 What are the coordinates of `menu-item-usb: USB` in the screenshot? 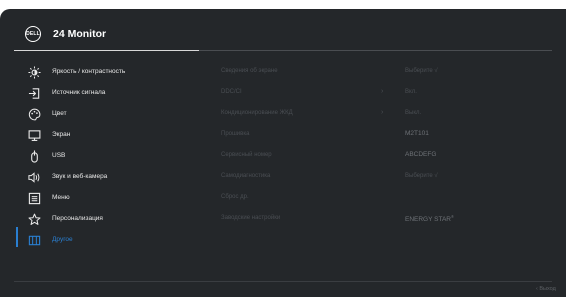 It's located at (100, 158).